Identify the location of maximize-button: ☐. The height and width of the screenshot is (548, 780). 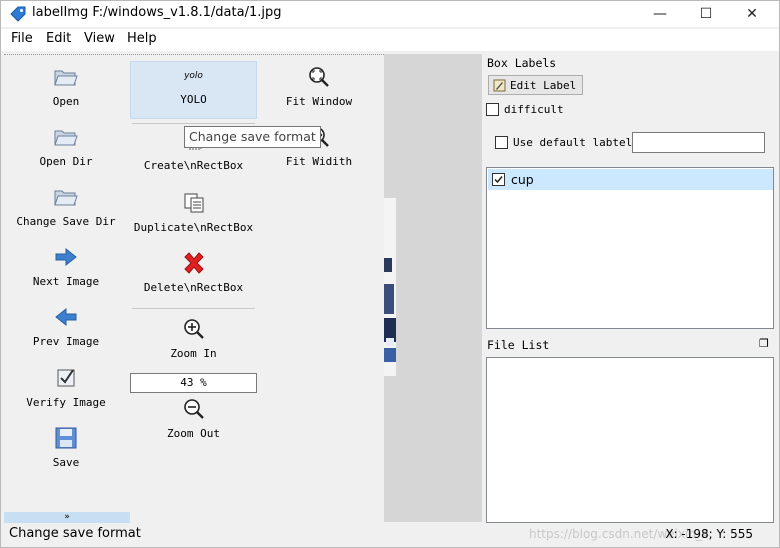
(706, 14).